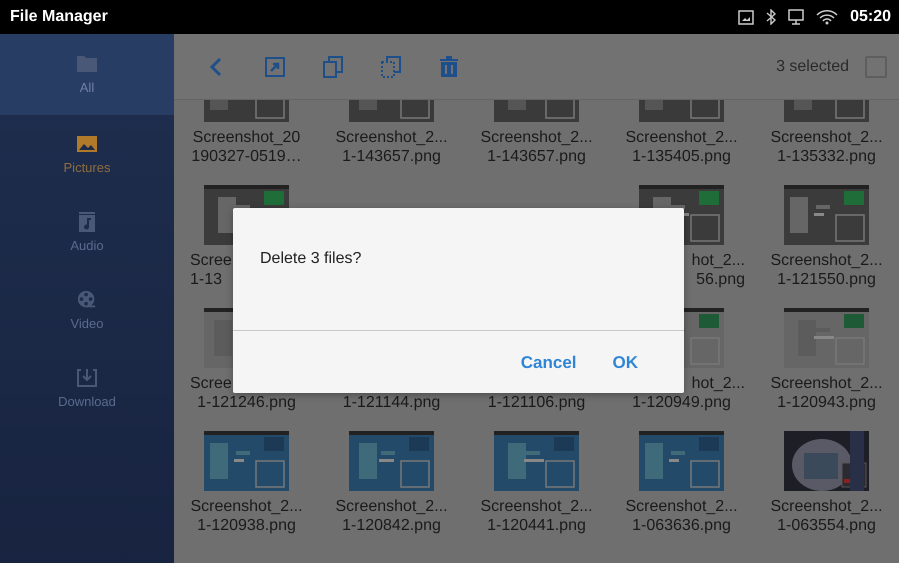 This screenshot has height=563, width=899. I want to click on file-name: Screenshot_20, so click(246, 137).